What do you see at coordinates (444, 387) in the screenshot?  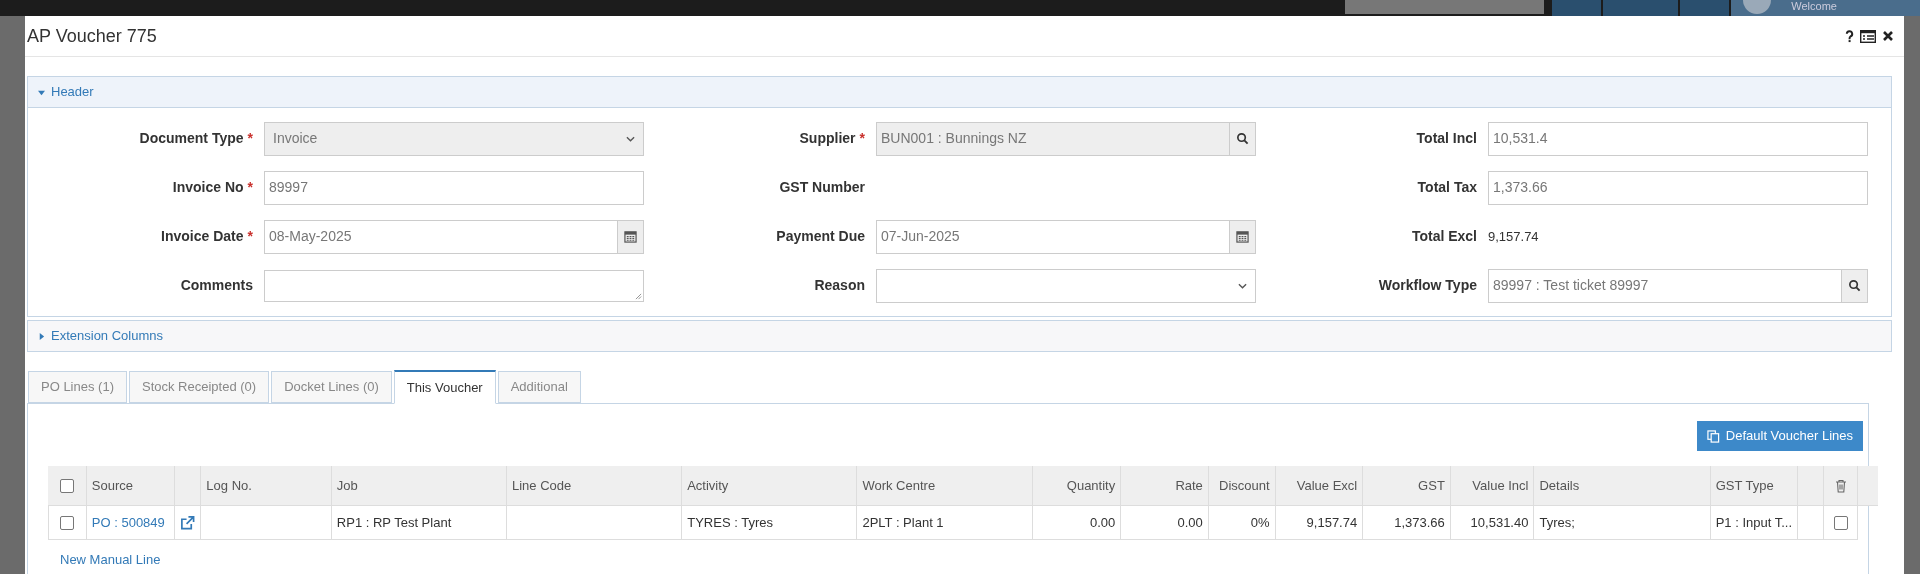 I see `tab: This Voucher` at bounding box center [444, 387].